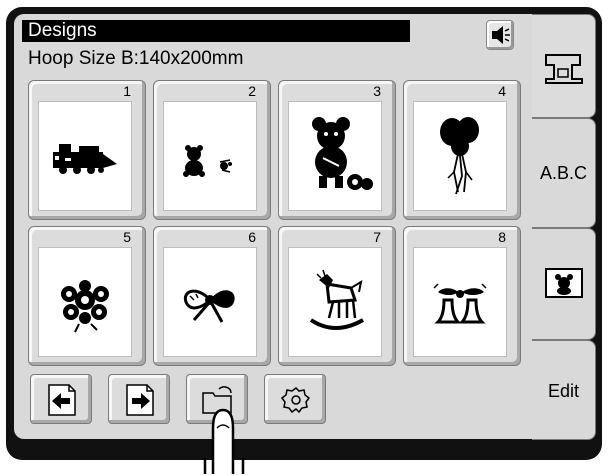  I want to click on design-tile-6: 6, so click(212, 296).